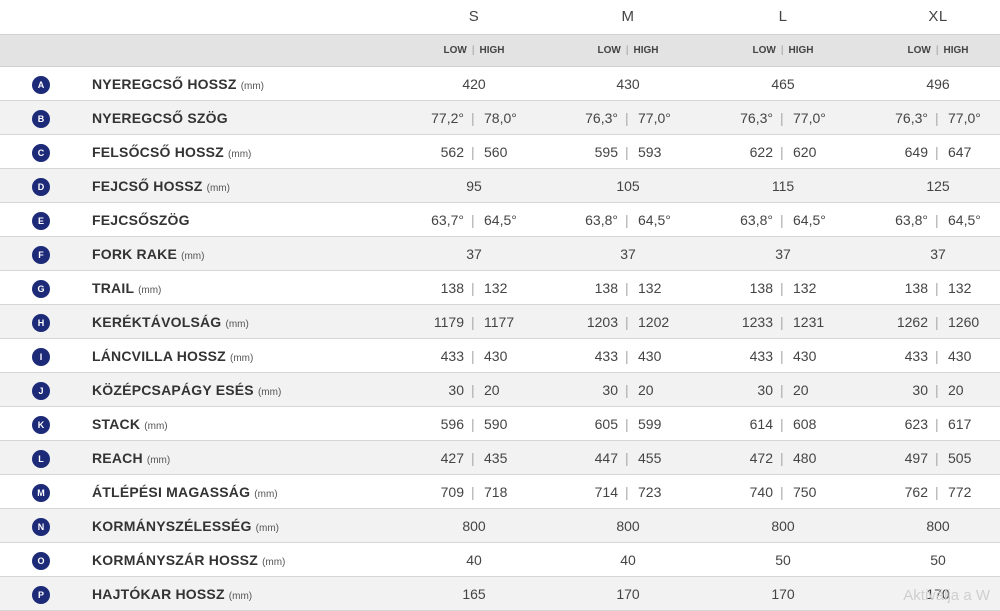  I want to click on value-cell: 125, so click(938, 186).